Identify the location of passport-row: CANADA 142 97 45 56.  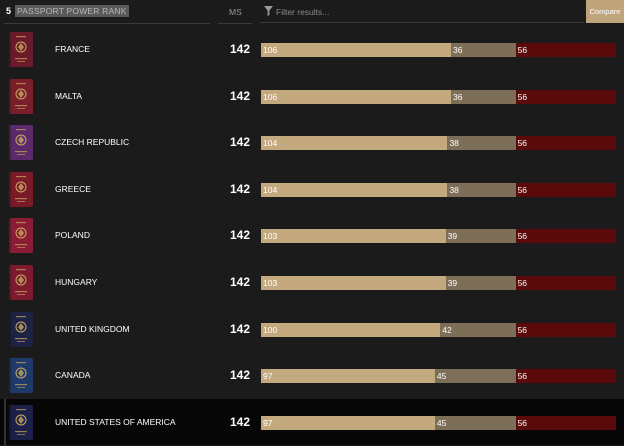
(312, 375).